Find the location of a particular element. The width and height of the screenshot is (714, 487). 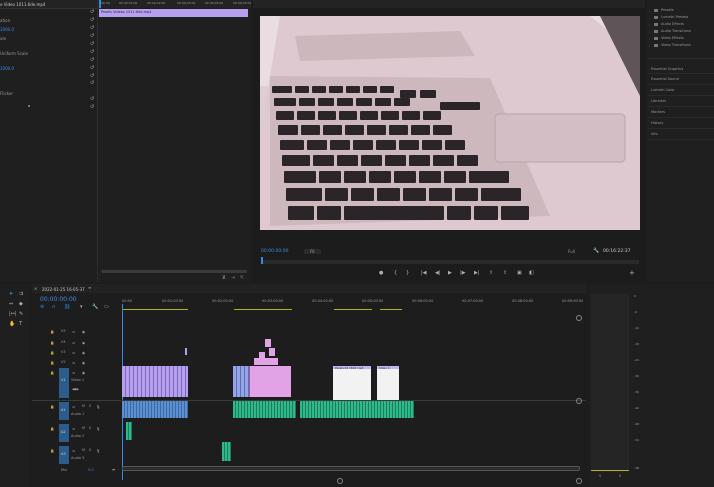

effects-tree-item: › Video Transitions is located at coordinates (681, 46).